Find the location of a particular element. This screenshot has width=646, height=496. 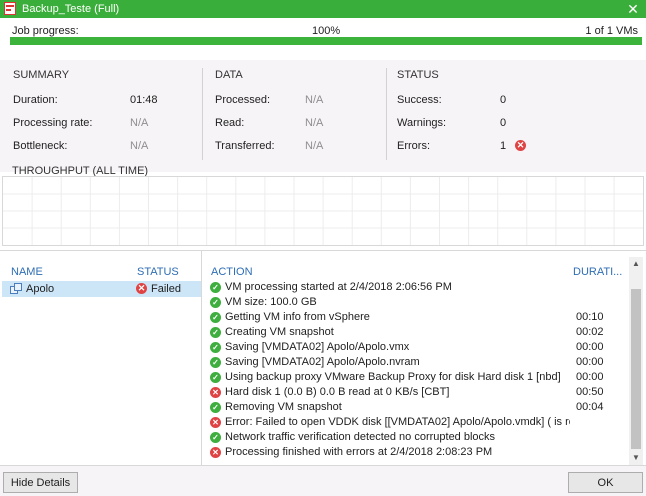

read-value: N/A is located at coordinates (314, 123).